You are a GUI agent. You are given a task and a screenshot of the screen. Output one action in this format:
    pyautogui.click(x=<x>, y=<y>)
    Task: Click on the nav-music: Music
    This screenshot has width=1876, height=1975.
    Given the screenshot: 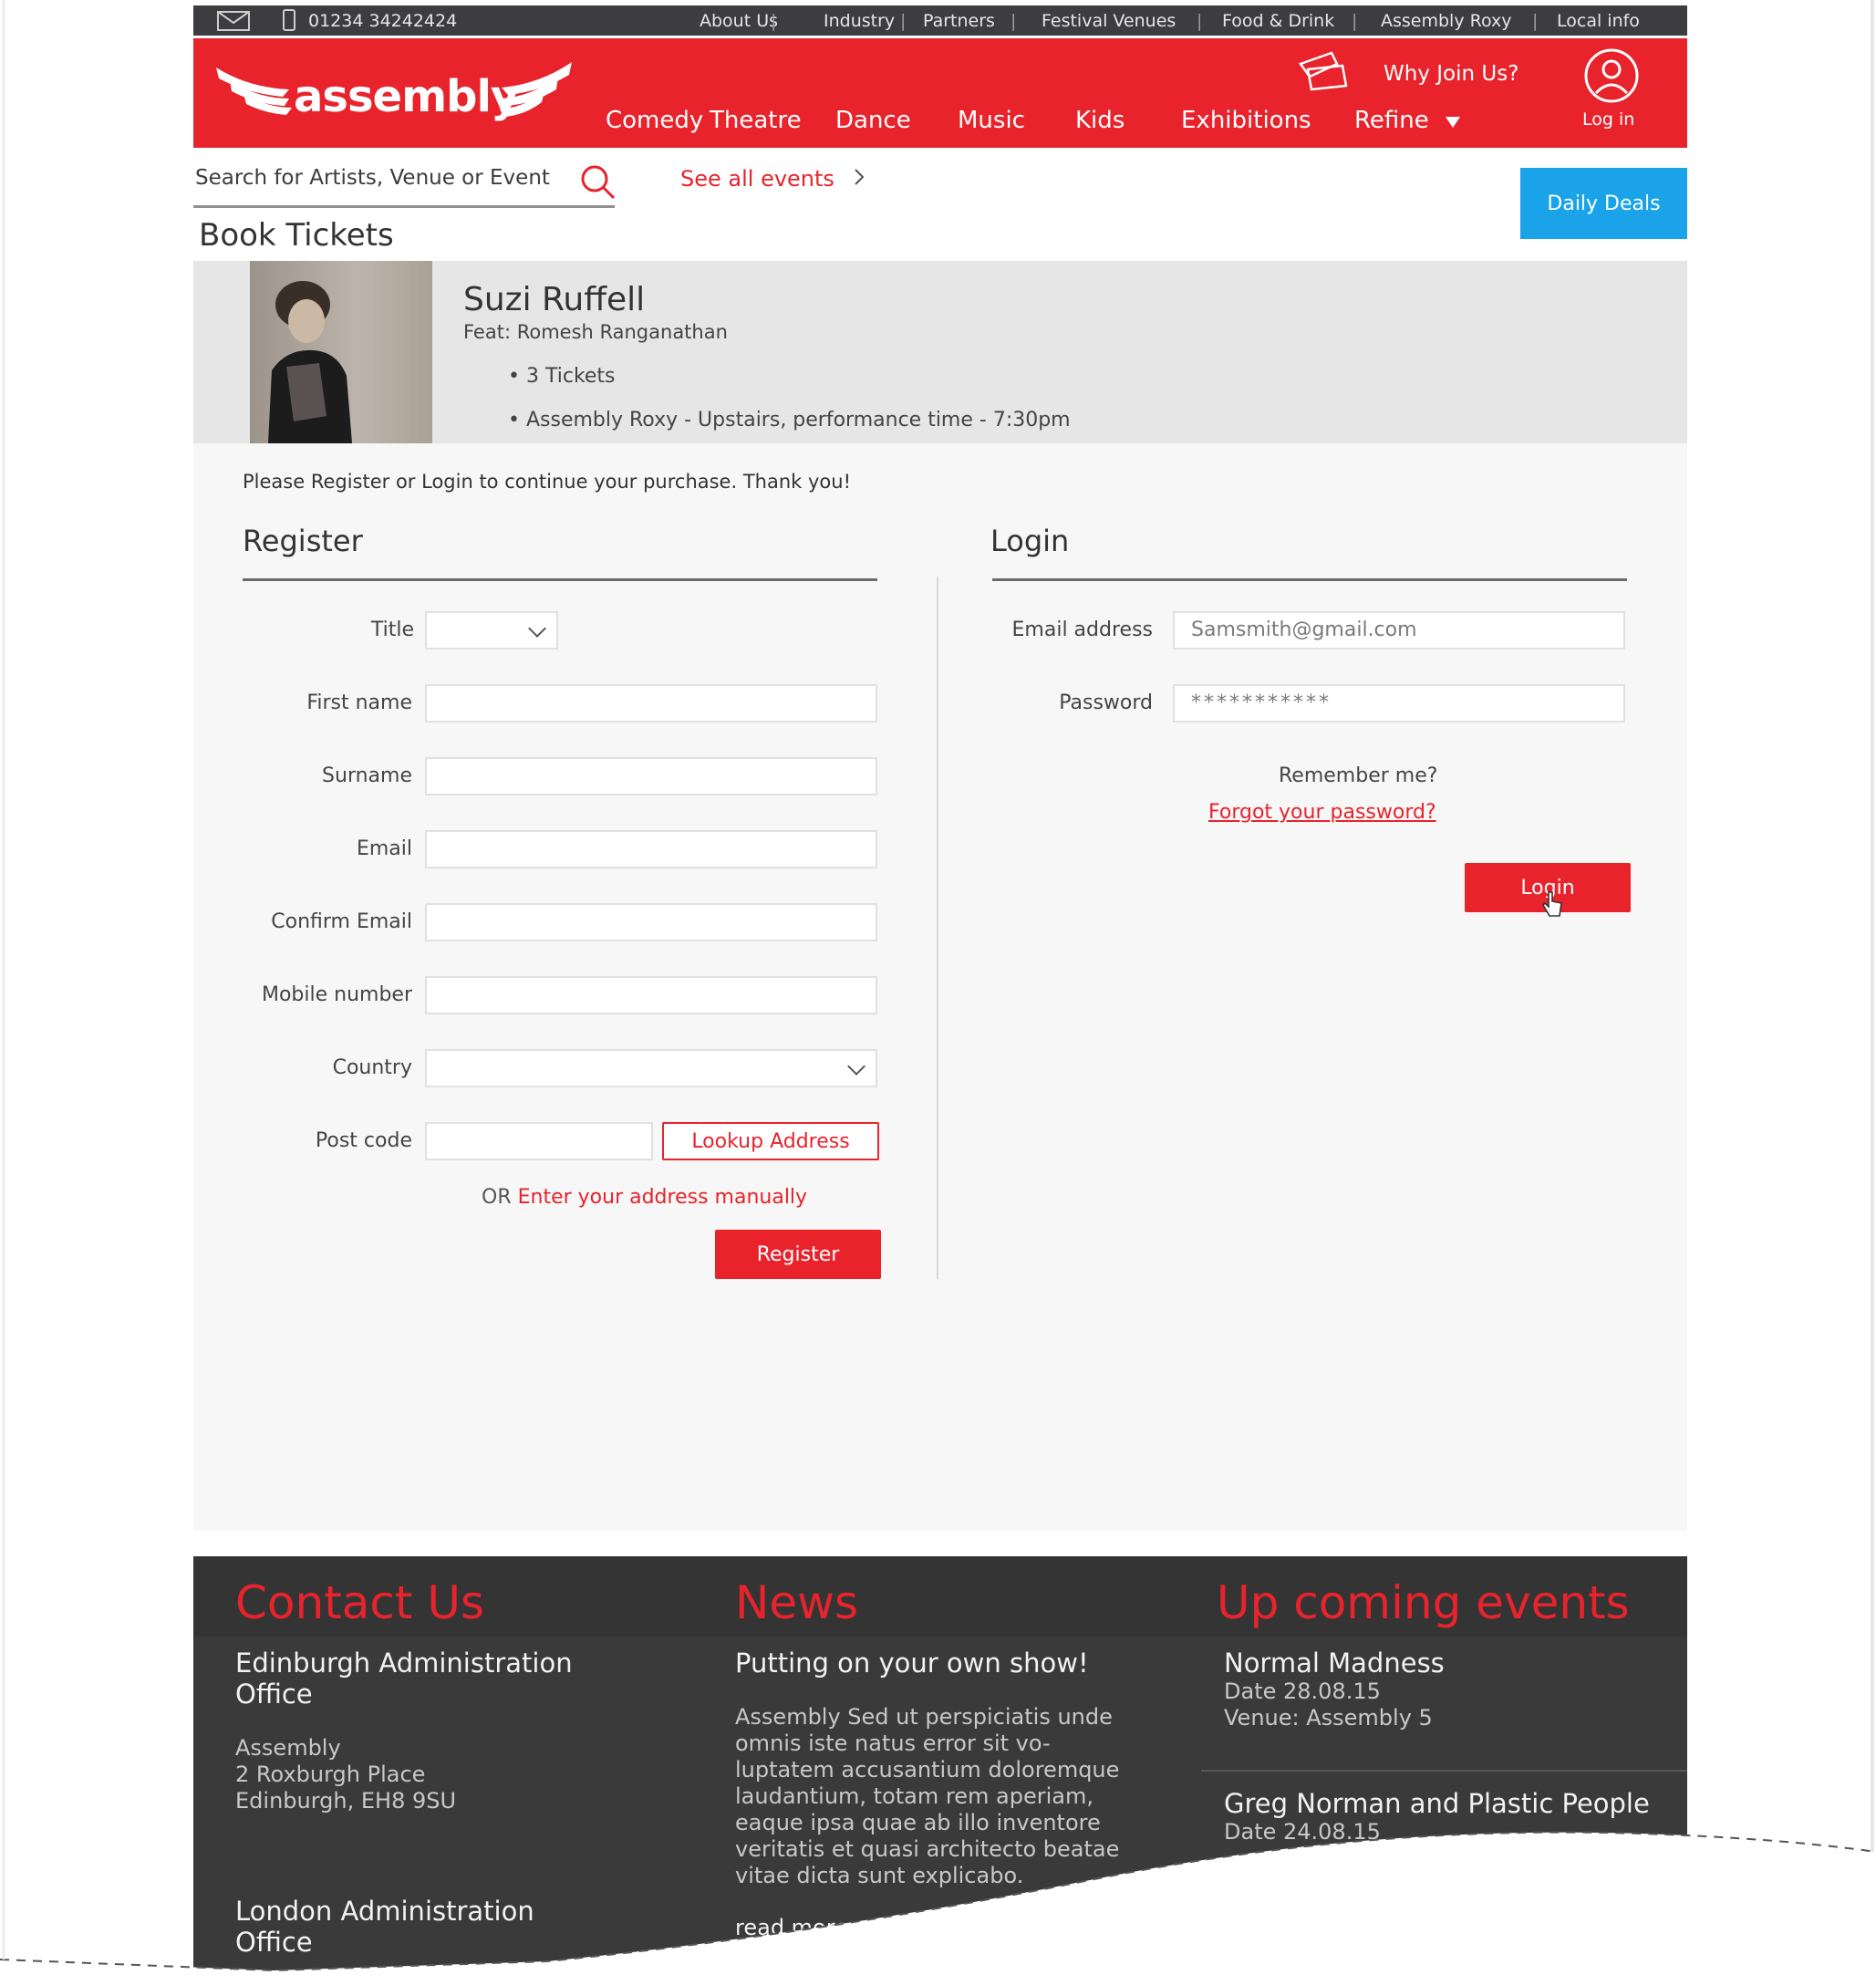 What is the action you would take?
    pyautogui.click(x=991, y=121)
    